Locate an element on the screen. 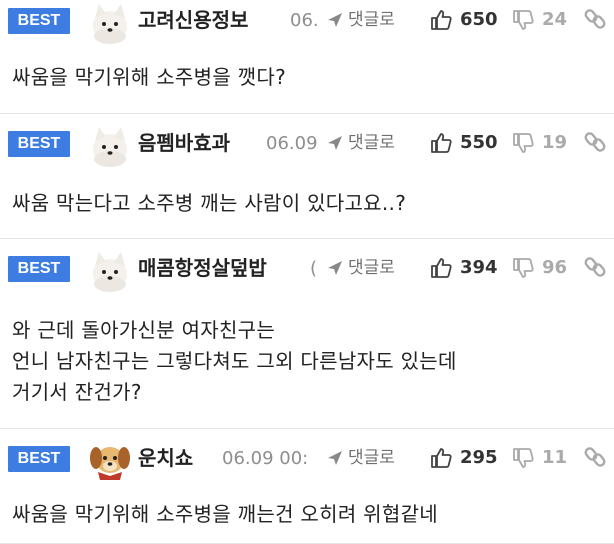  comment-text: 싸움을 막기위해 소주병을 깻다? is located at coordinates (149, 77).